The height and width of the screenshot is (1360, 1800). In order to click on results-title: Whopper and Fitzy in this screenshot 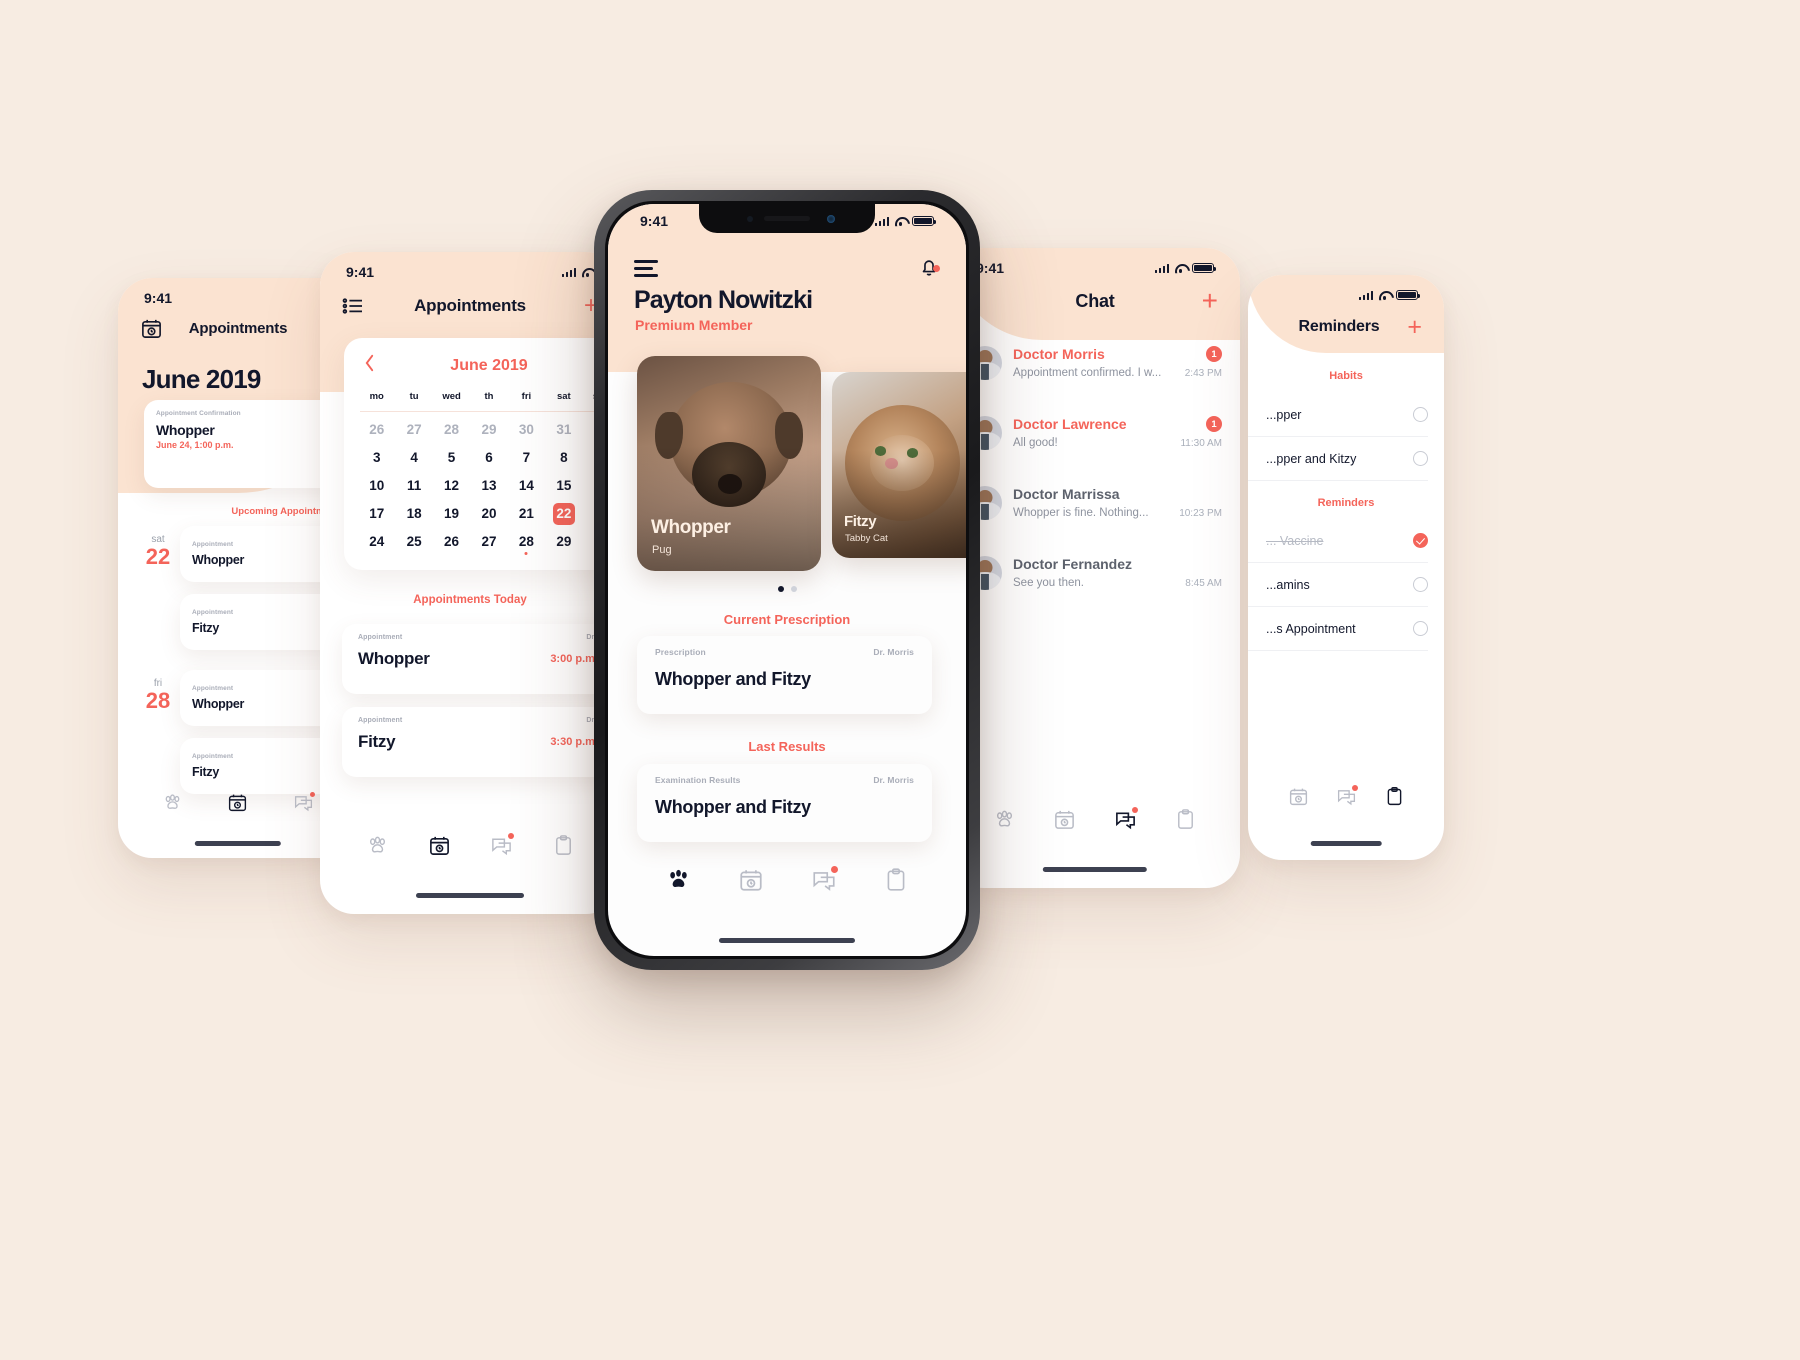, I will do `click(733, 807)`.